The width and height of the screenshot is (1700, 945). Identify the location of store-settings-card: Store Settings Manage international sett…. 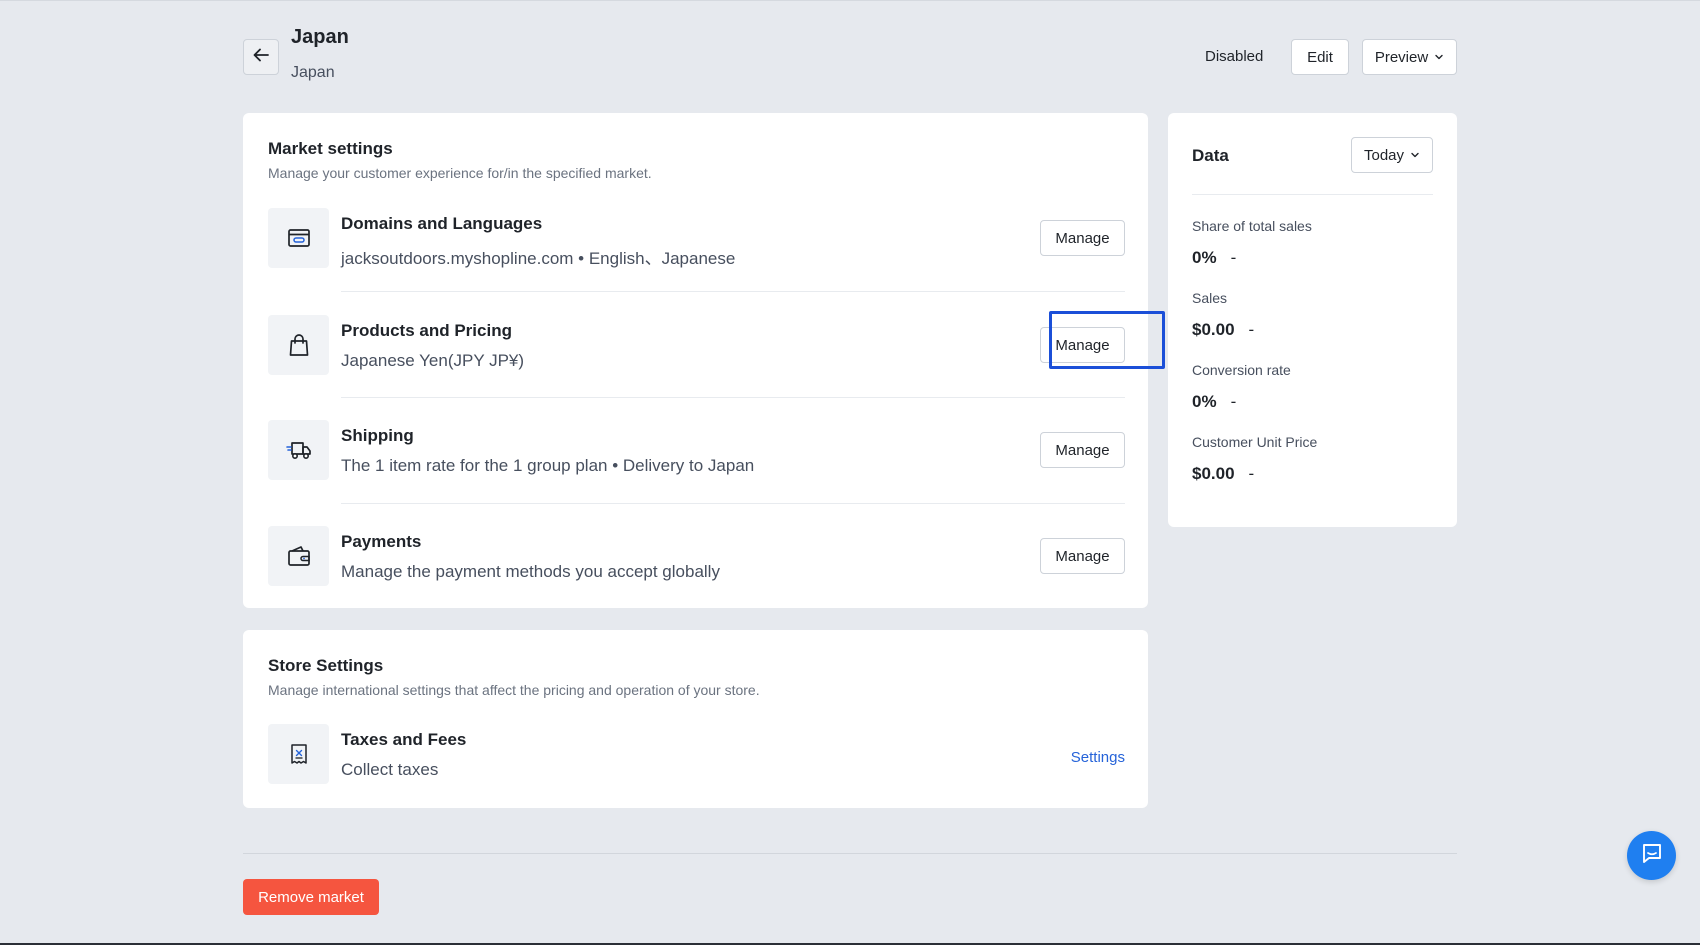
(695, 719).